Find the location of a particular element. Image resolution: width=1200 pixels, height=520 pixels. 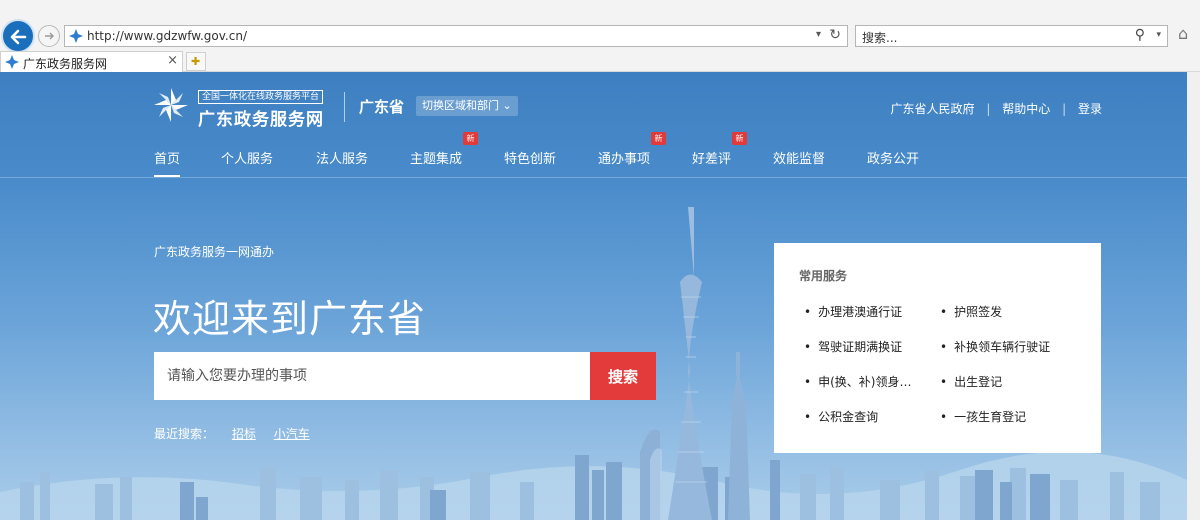

hero-welcome-title: 欢迎来到广东省 is located at coordinates (290, 319).